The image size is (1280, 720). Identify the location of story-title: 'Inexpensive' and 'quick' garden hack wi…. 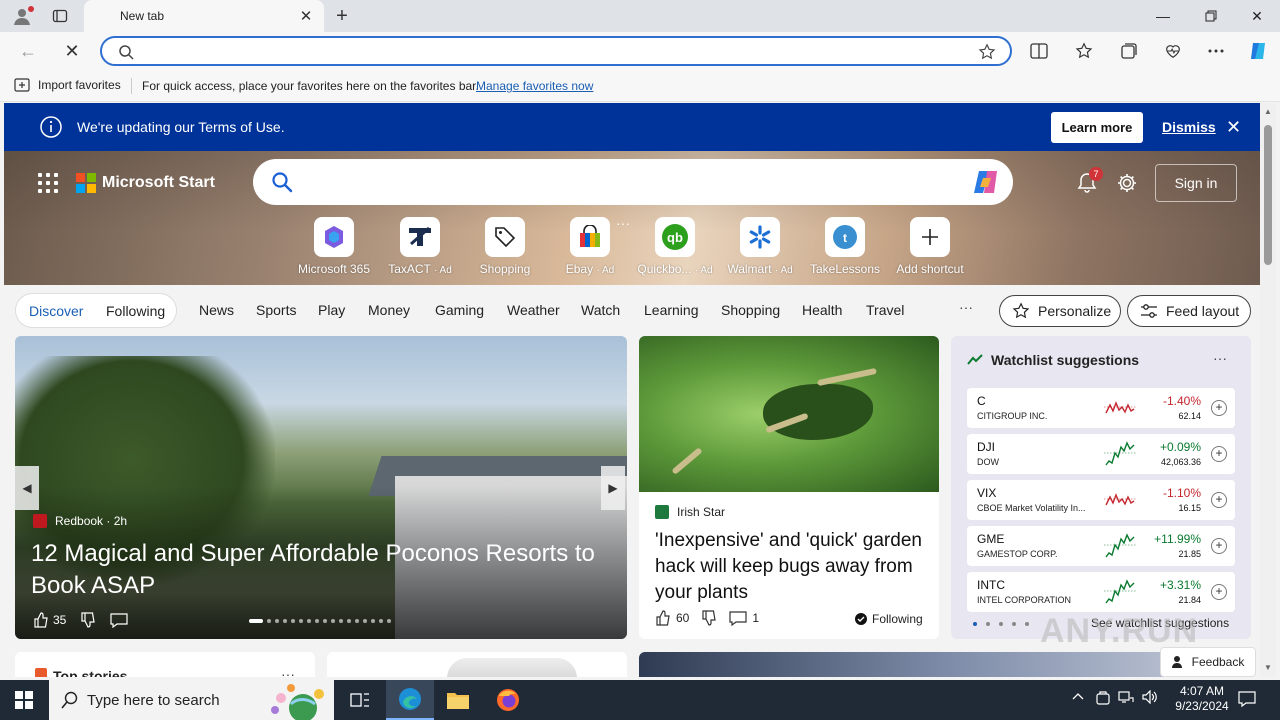
(790, 567).